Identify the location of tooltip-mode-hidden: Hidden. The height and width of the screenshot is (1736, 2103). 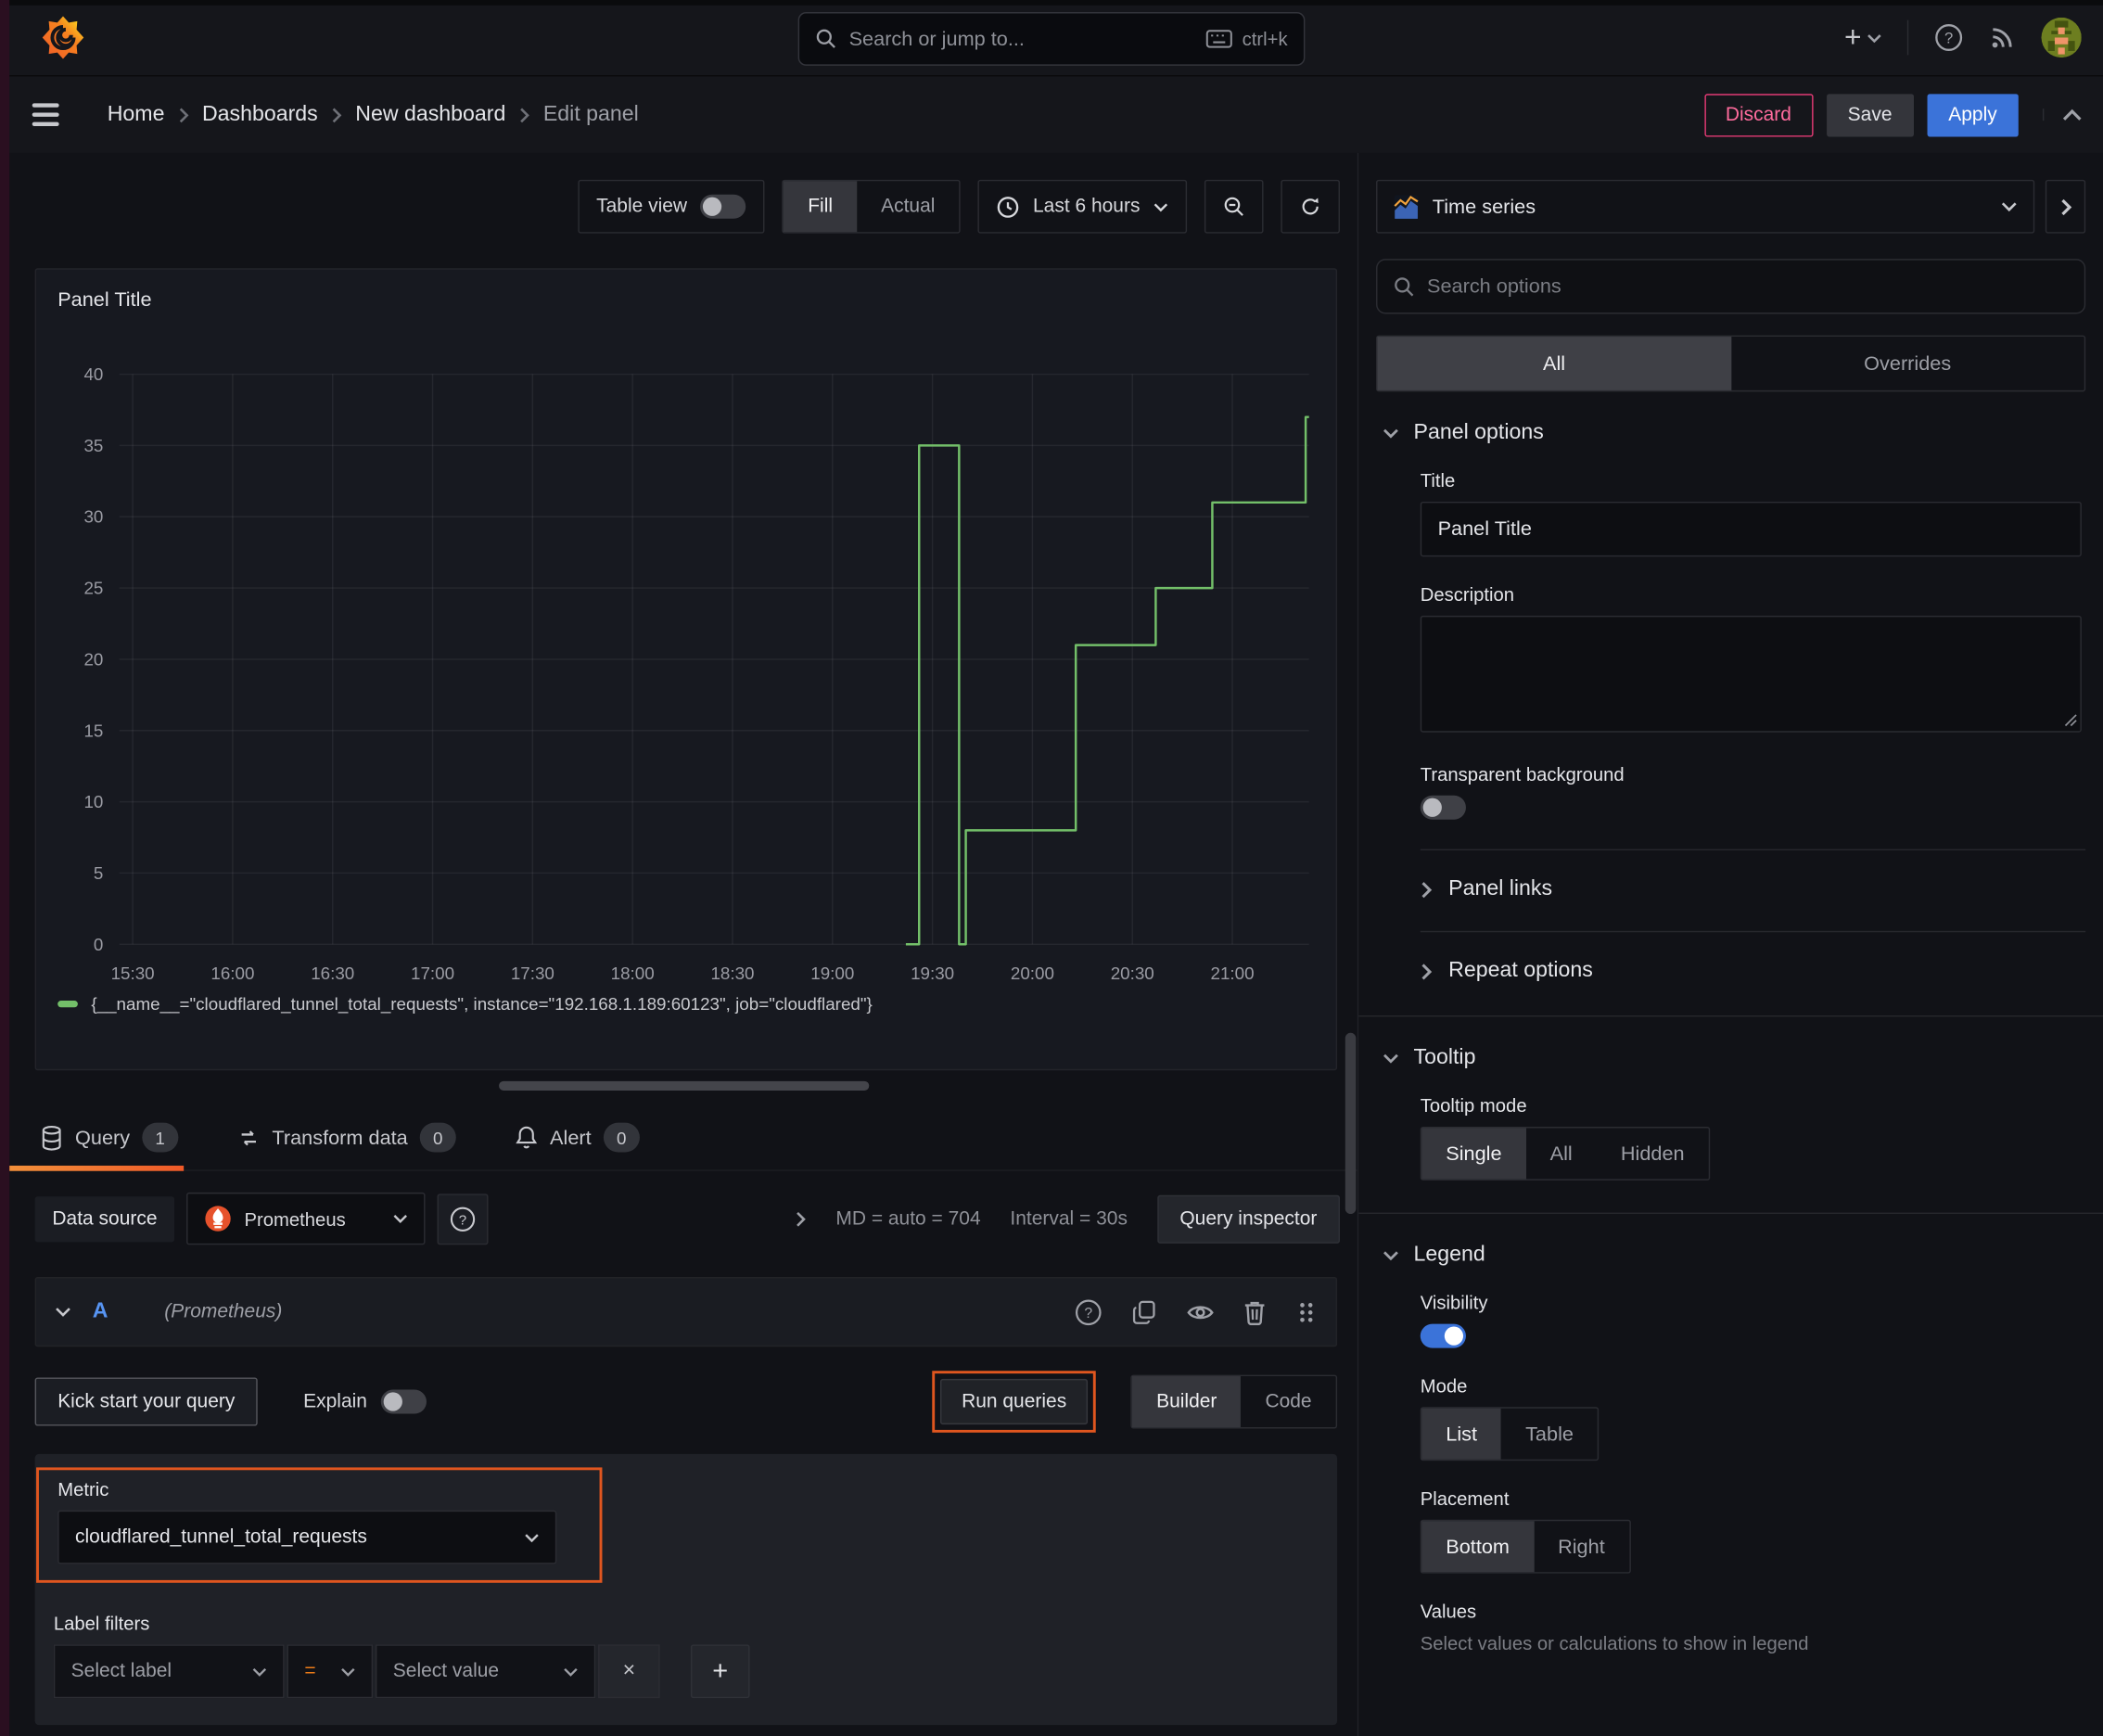
(1653, 1154).